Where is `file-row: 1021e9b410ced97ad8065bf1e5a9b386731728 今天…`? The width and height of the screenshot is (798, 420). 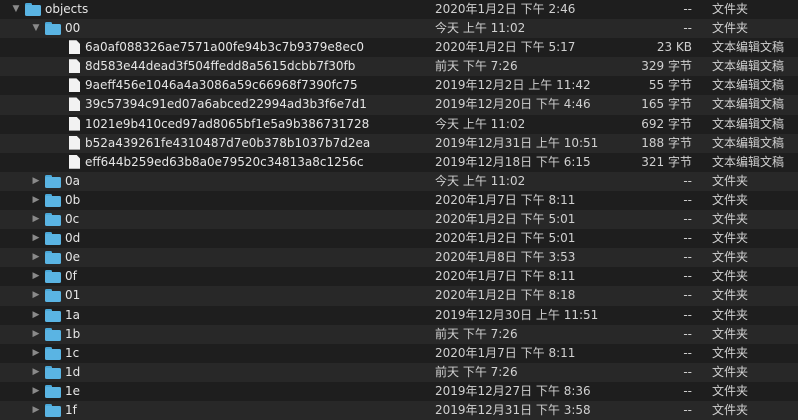 file-row: 1021e9b410ced97ad8065bf1e5a9b386731728 今天… is located at coordinates (399, 124).